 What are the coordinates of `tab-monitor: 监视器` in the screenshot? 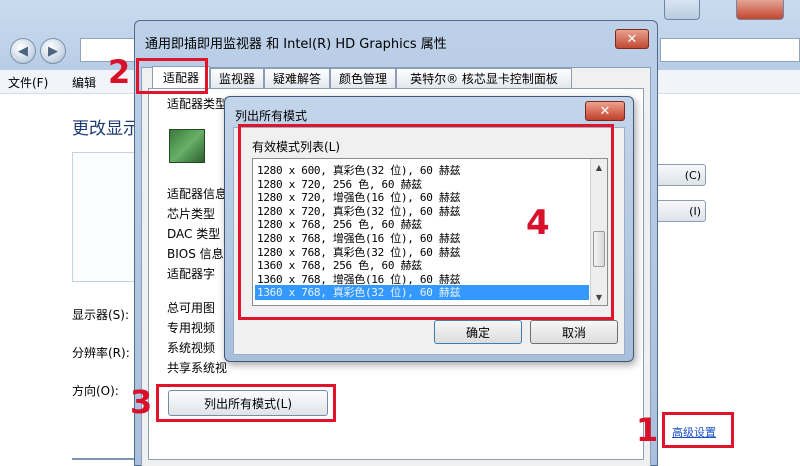 It's located at (237, 78).